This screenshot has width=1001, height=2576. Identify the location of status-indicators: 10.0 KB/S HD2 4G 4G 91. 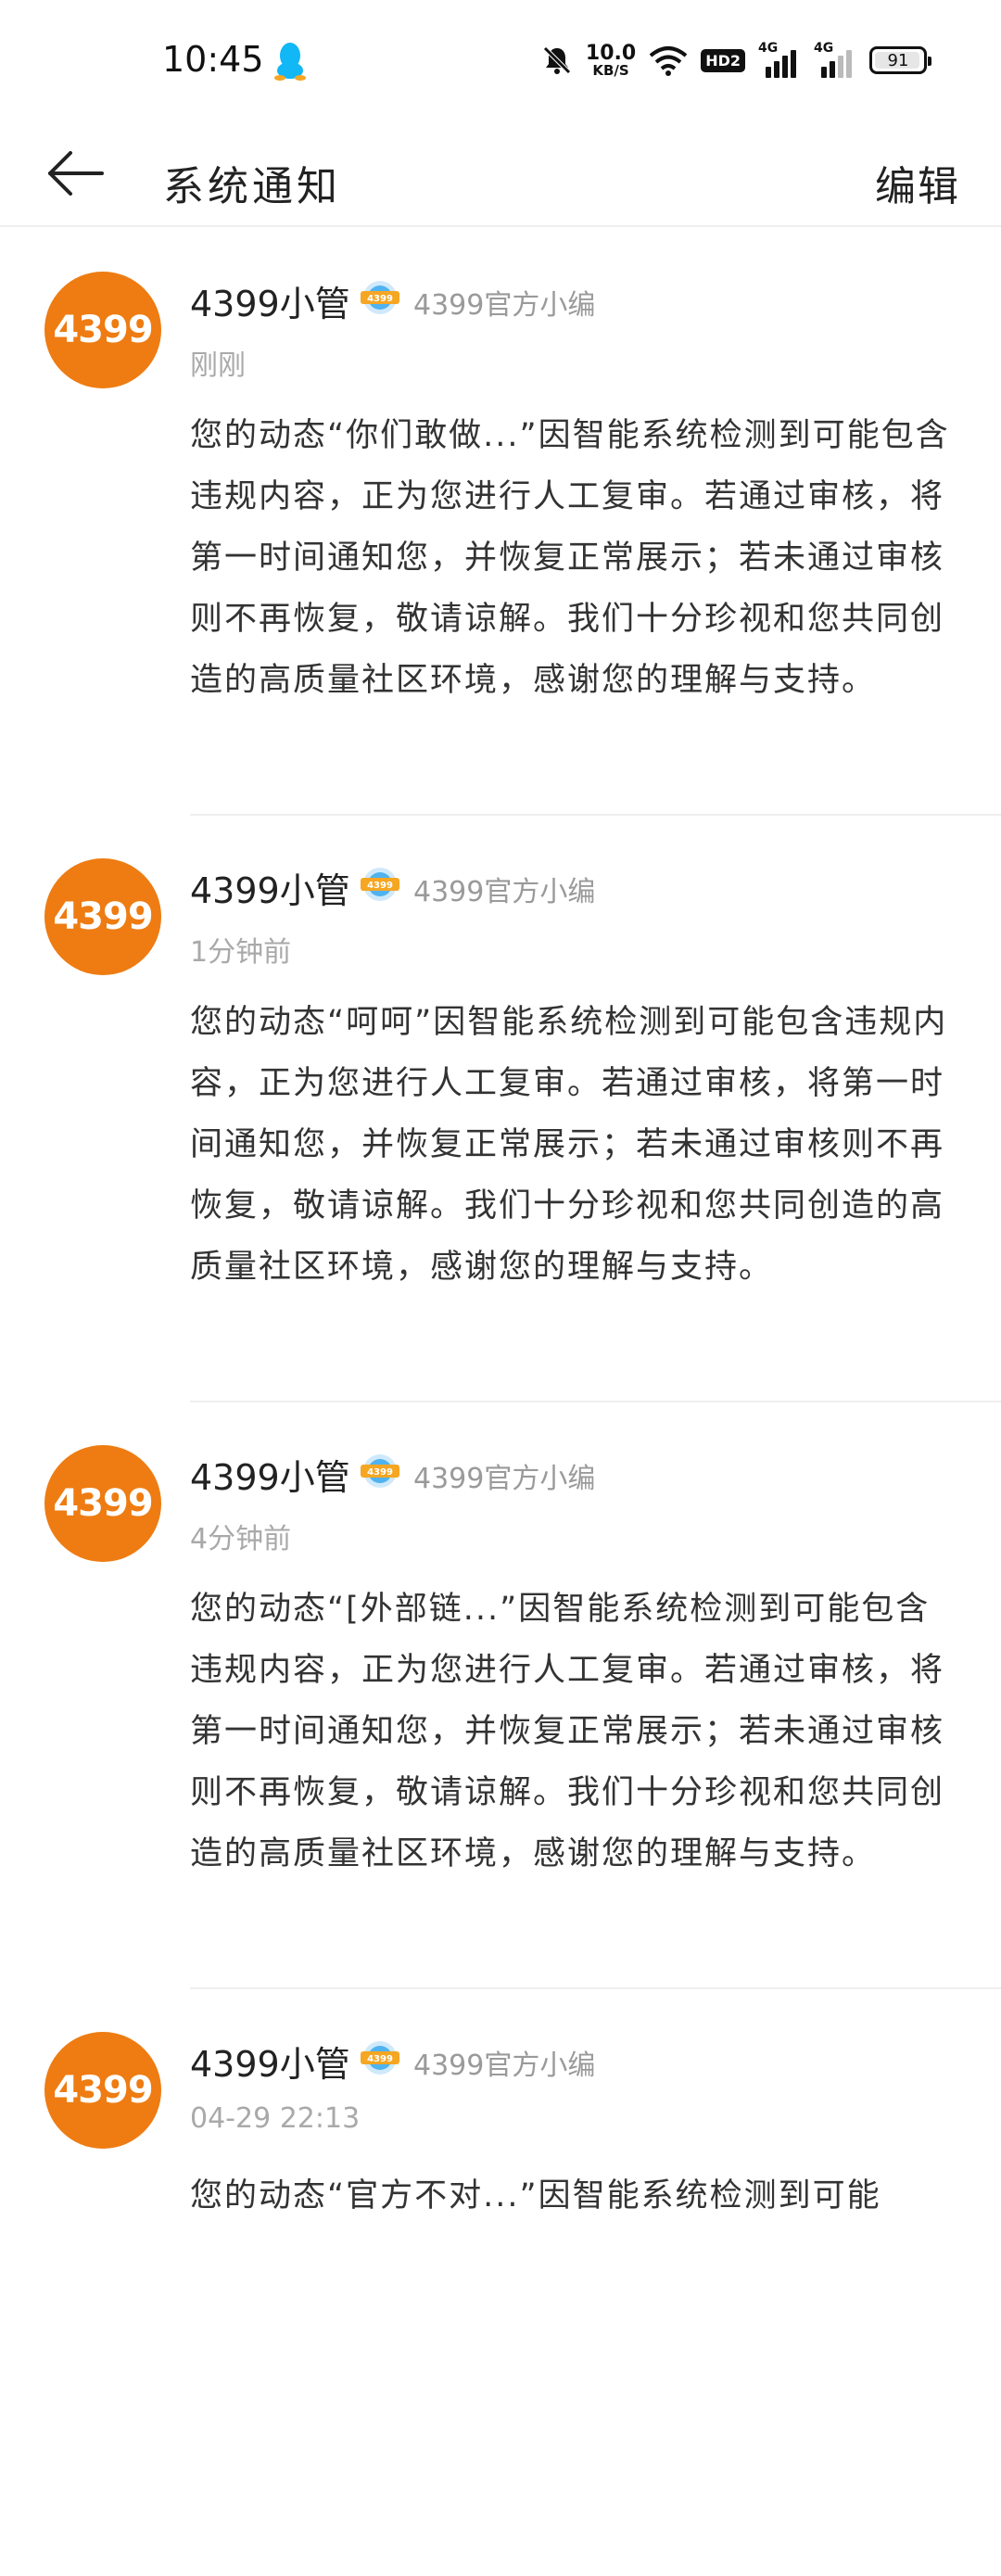
(736, 60).